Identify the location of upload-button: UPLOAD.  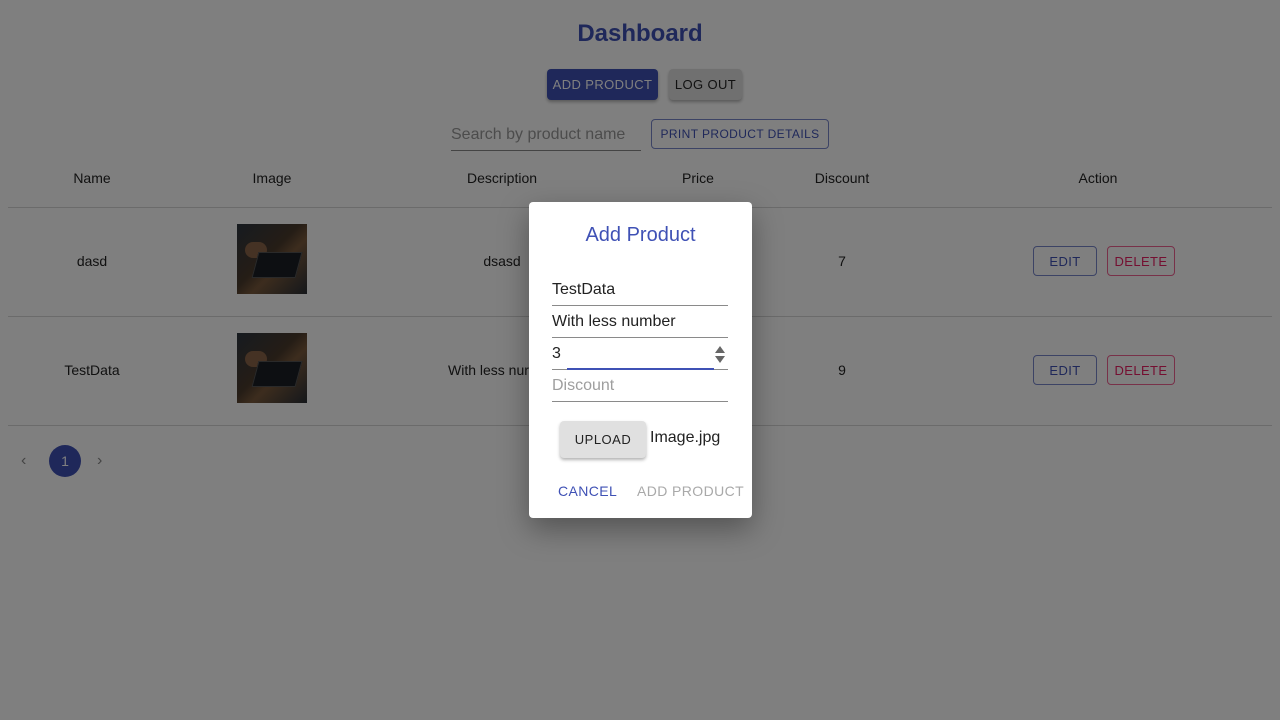
(603, 439).